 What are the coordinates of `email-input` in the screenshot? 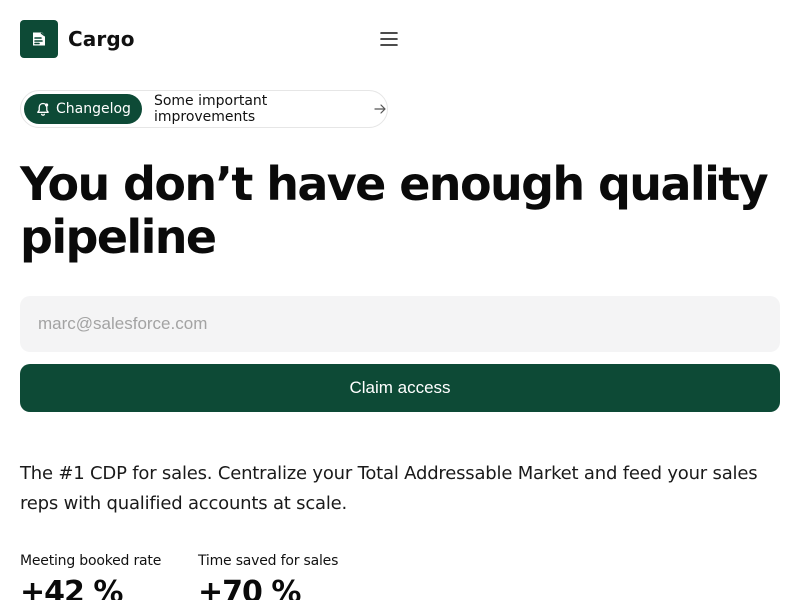 It's located at (400, 324).